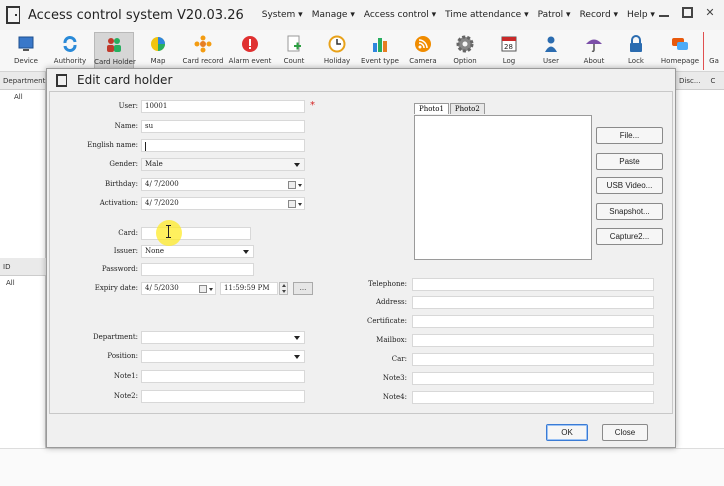  Describe the element at coordinates (509, 44) in the screenshot. I see `calendar-icon: 28` at that location.